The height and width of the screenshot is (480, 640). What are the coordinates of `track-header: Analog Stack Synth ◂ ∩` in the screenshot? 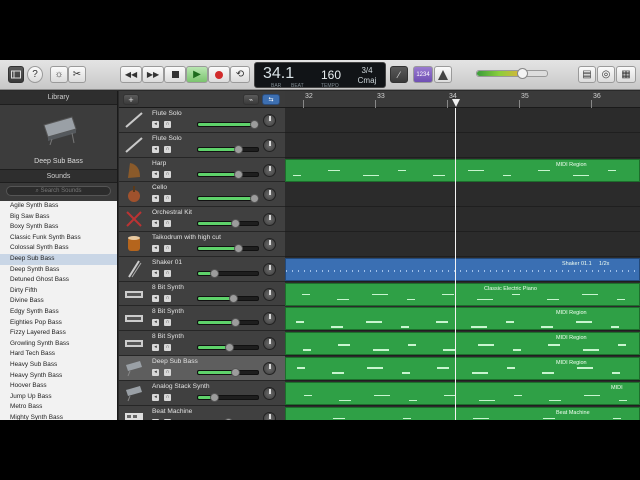 It's located at (202, 393).